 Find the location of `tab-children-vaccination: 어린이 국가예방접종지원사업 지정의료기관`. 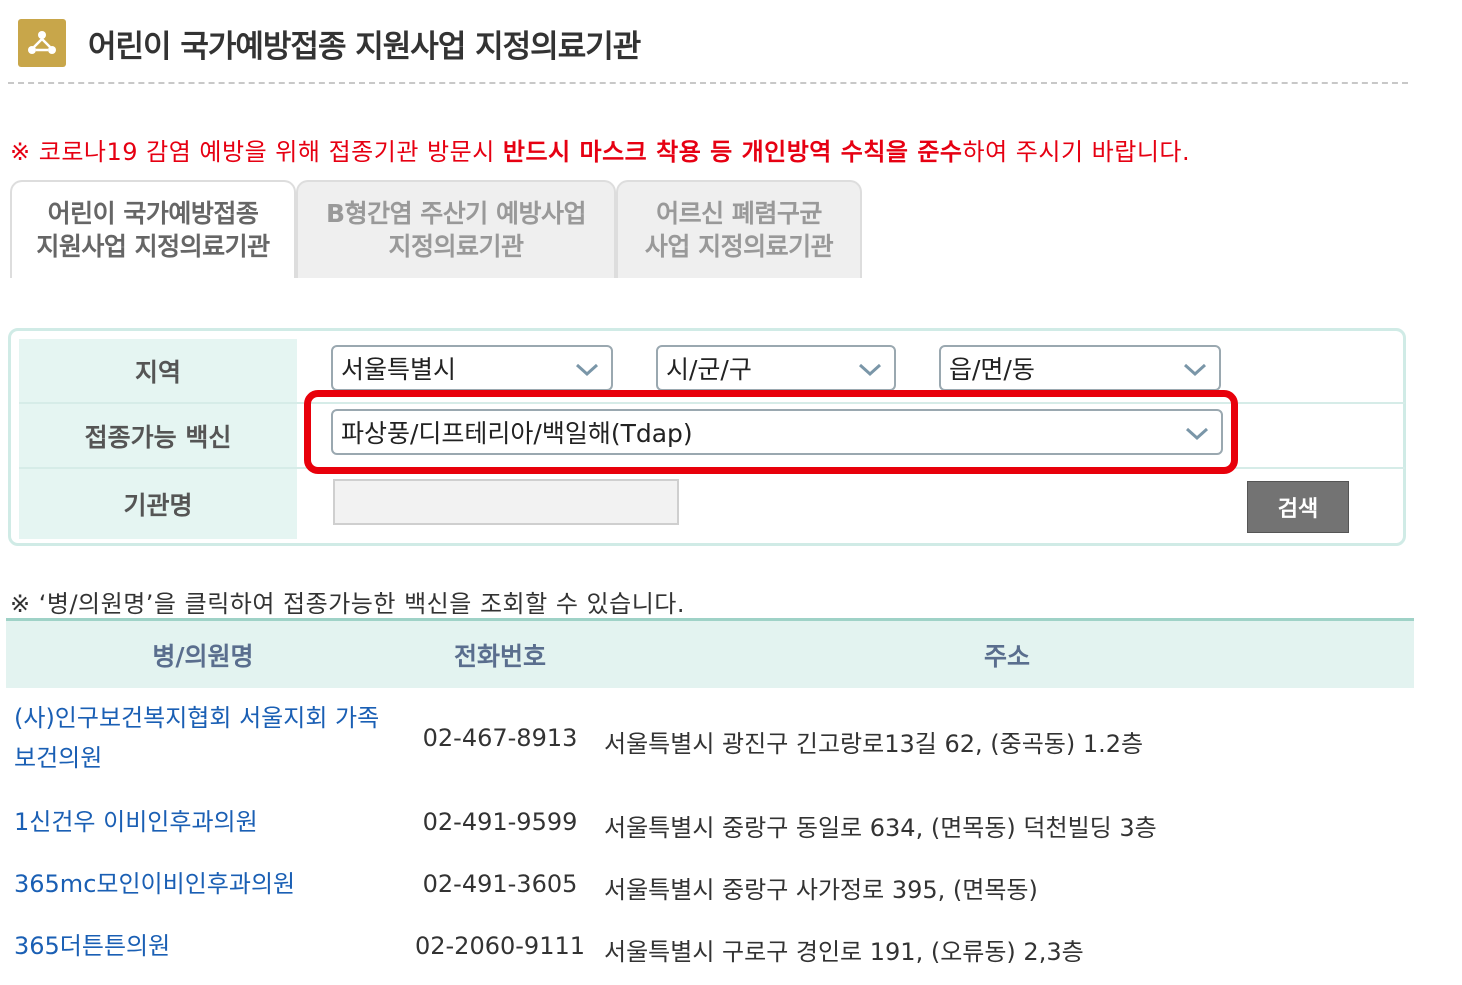

tab-children-vaccination: 어린이 국가예방접종지원사업 지정의료기관 is located at coordinates (153, 229).